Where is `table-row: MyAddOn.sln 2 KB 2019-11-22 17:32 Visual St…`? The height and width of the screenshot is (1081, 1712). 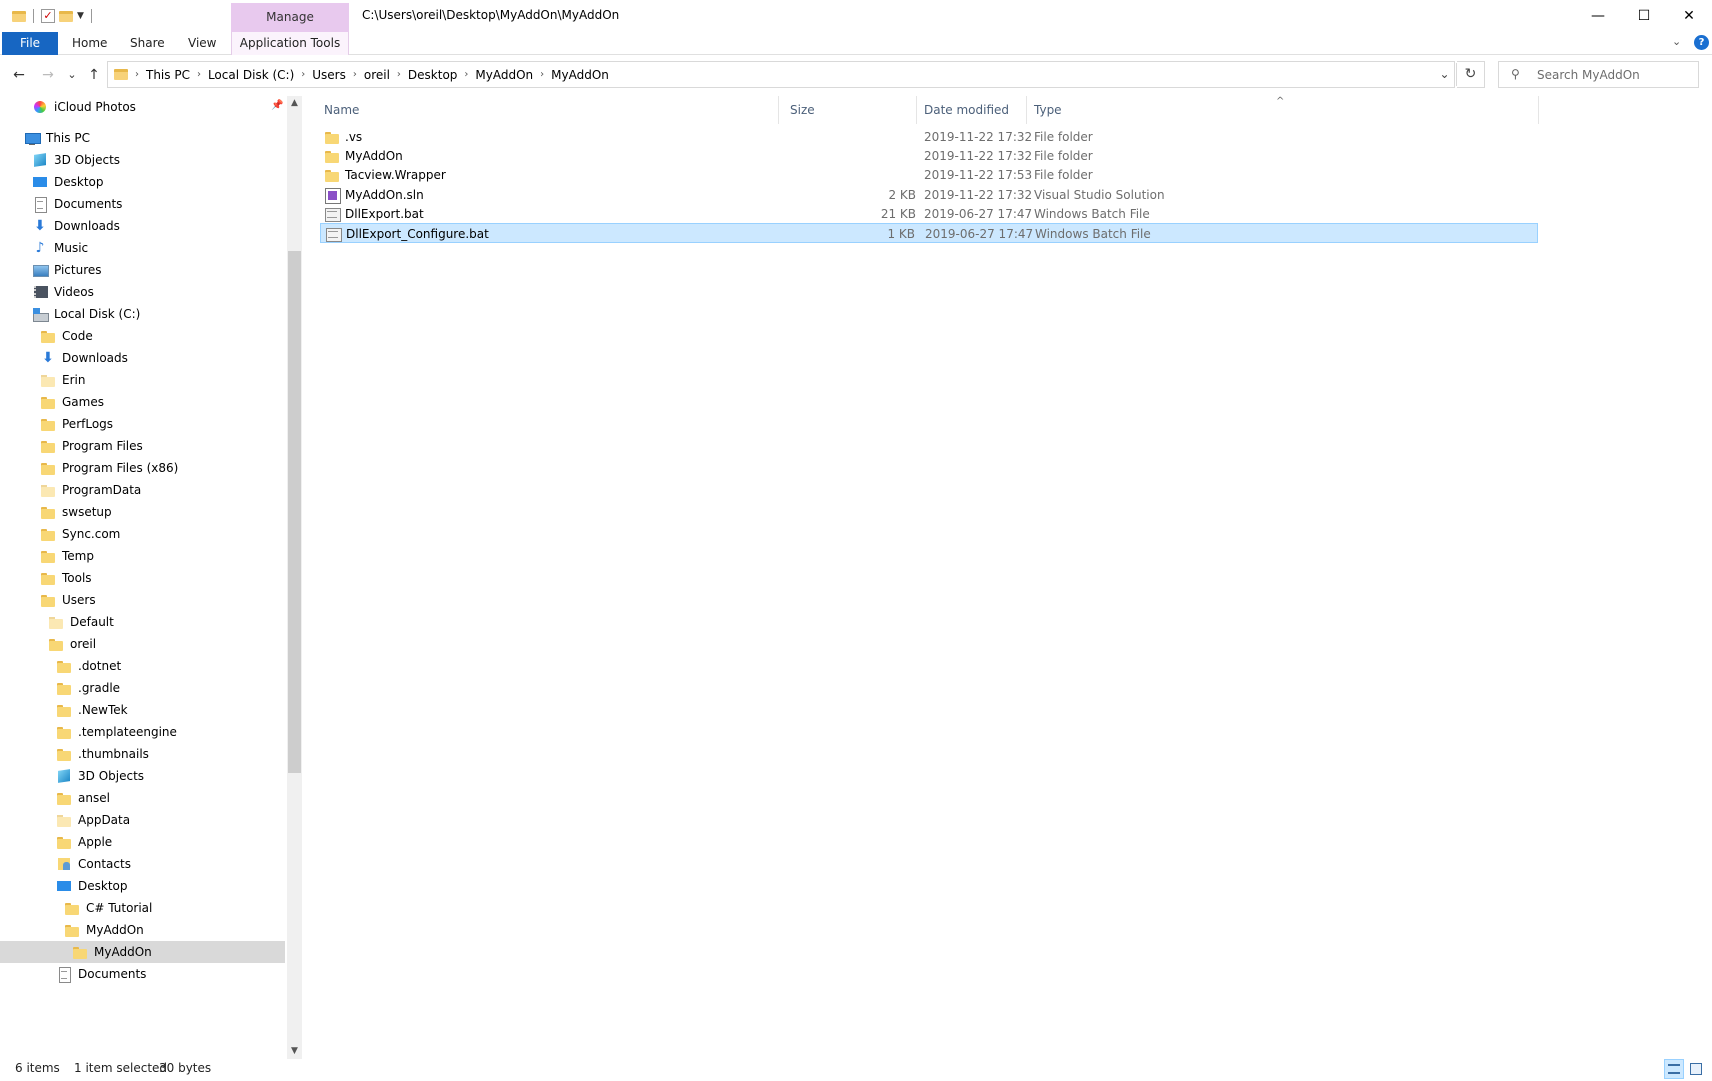 table-row: MyAddOn.sln 2 KB 2019-11-22 17:32 Visual St… is located at coordinates (929, 195).